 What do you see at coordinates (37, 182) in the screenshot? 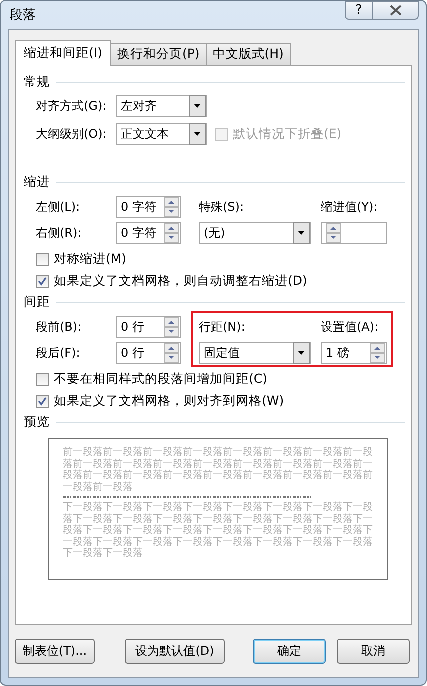
I see `section-heading: 缩进` at bounding box center [37, 182].